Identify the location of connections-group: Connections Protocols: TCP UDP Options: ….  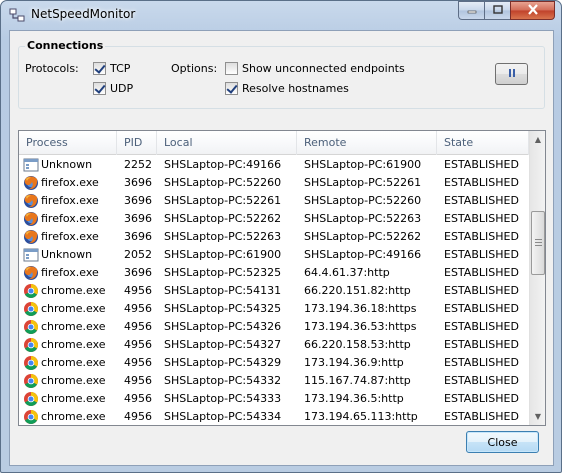
(281, 74).